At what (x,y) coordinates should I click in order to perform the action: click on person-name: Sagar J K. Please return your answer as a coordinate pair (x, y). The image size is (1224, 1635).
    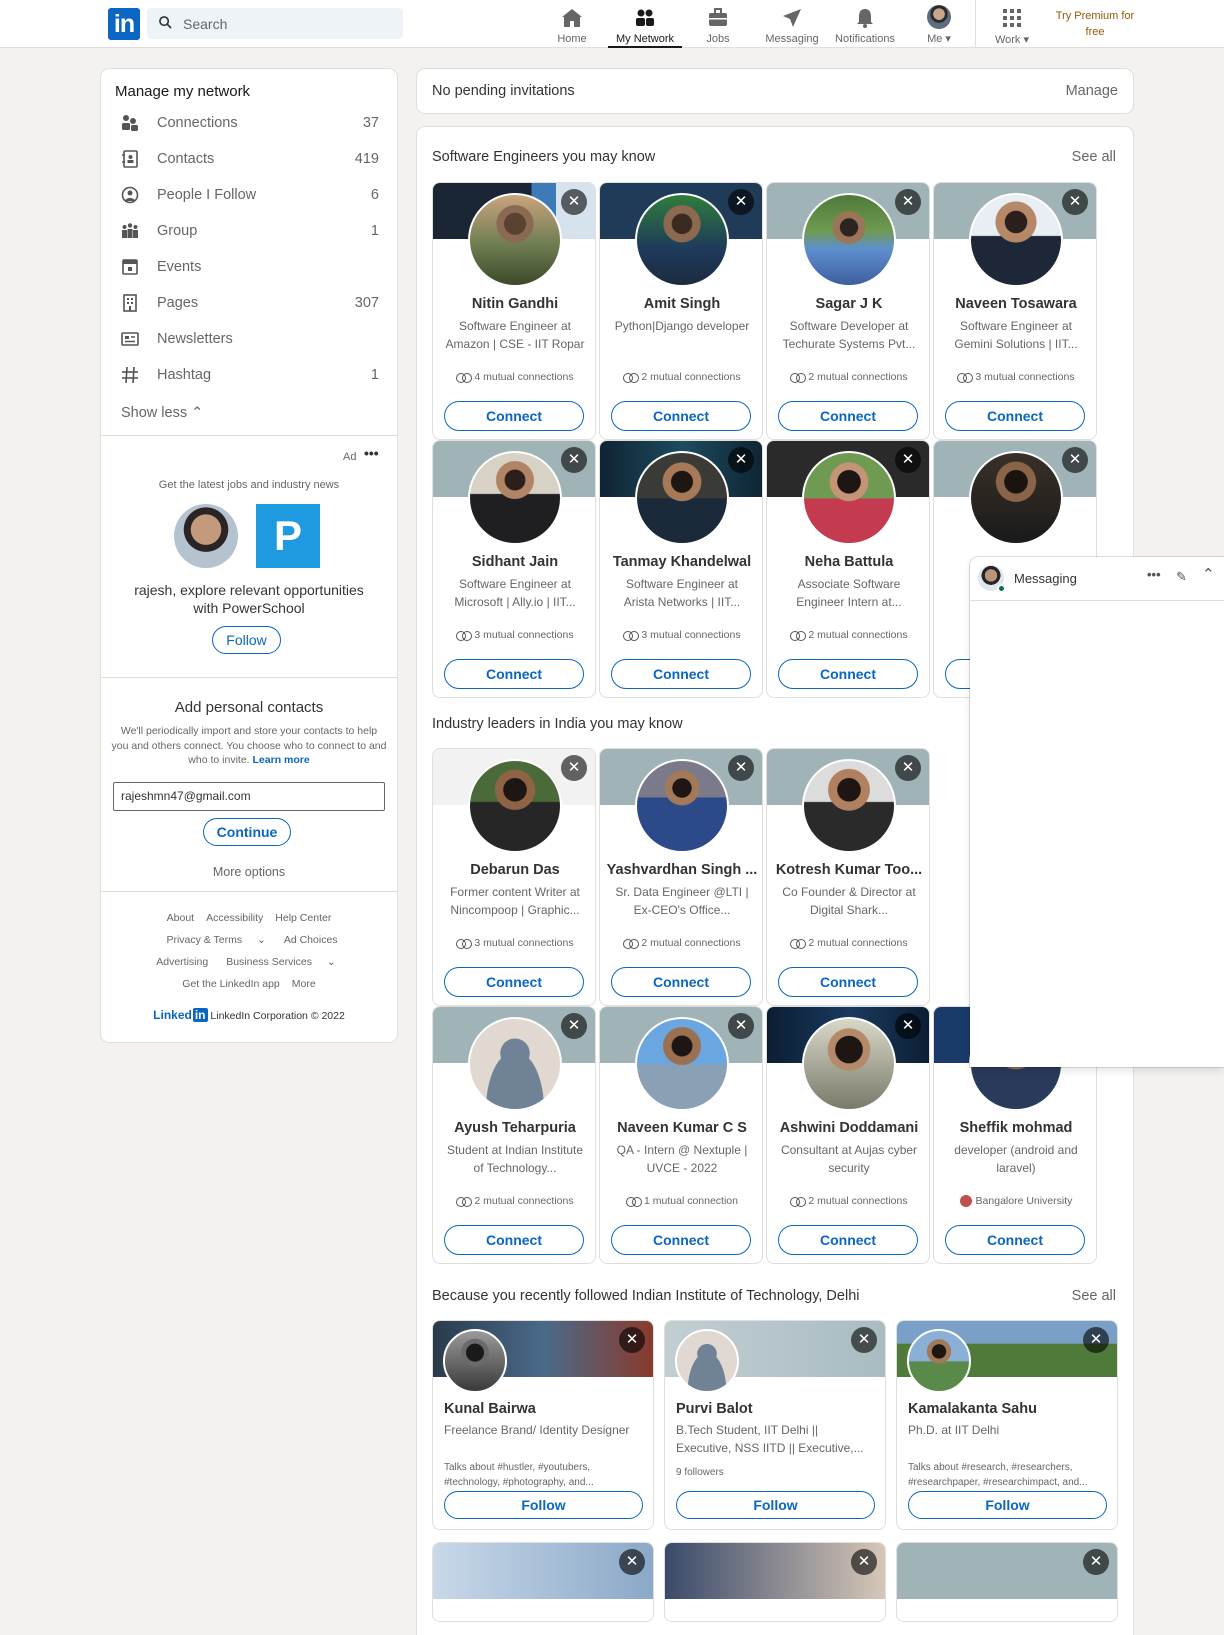
    Looking at the image, I should click on (849, 304).